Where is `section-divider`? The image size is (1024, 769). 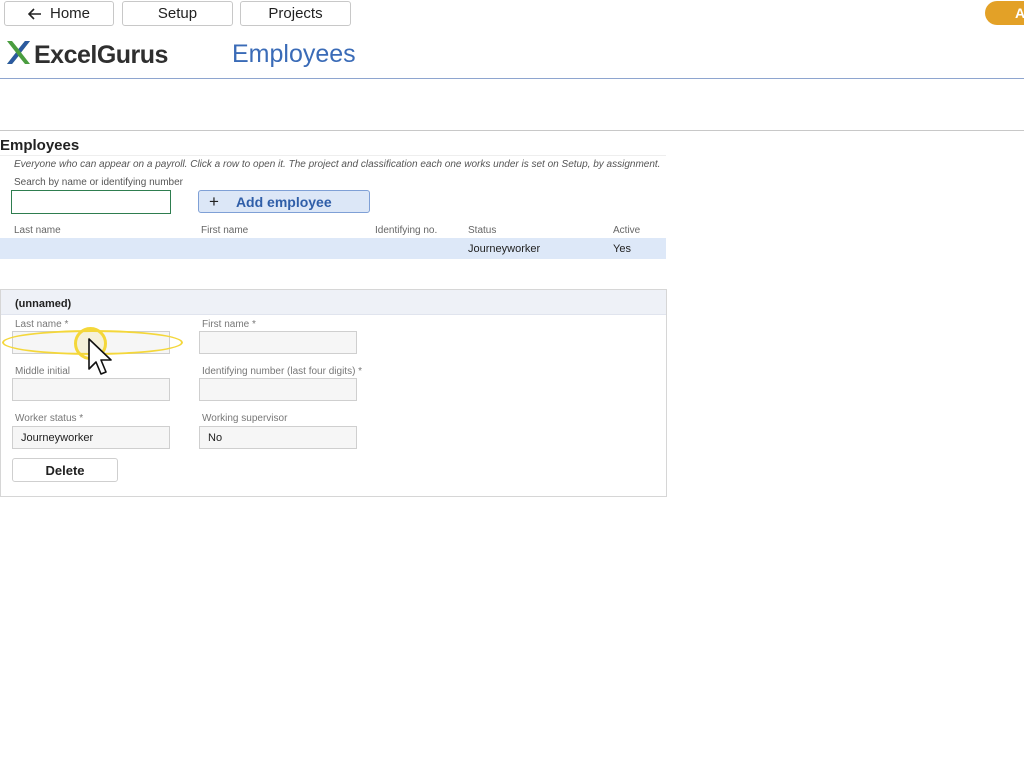
section-divider is located at coordinates (512, 130).